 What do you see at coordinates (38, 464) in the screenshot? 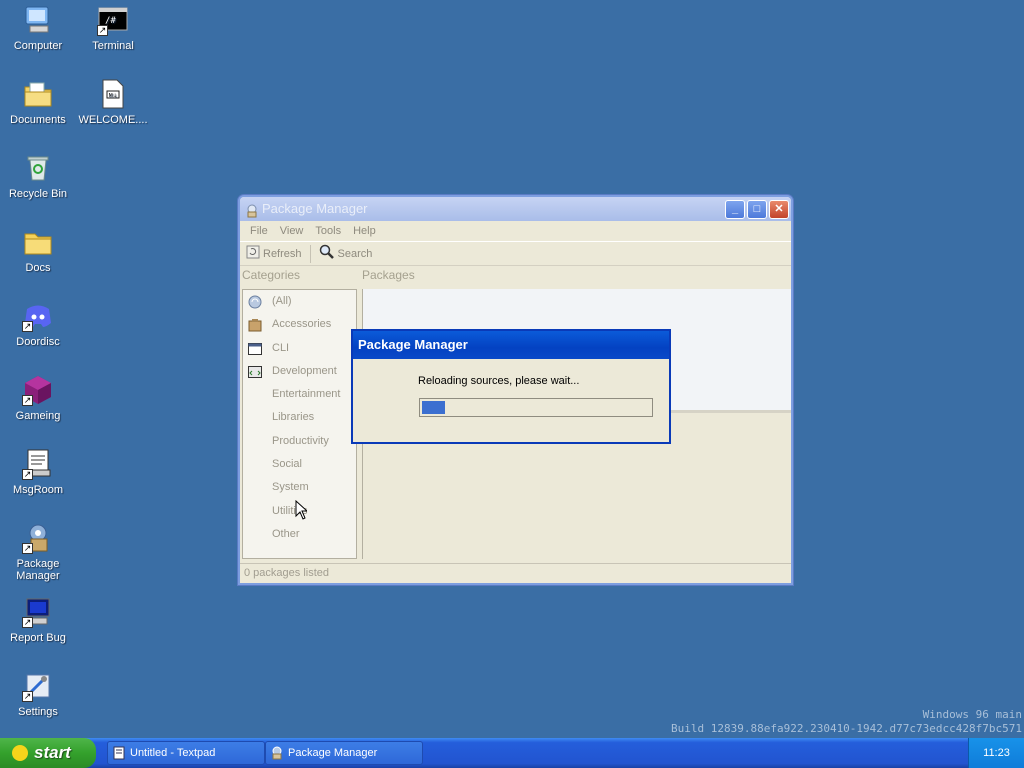
I see `msgroom-icon: ↗` at bounding box center [38, 464].